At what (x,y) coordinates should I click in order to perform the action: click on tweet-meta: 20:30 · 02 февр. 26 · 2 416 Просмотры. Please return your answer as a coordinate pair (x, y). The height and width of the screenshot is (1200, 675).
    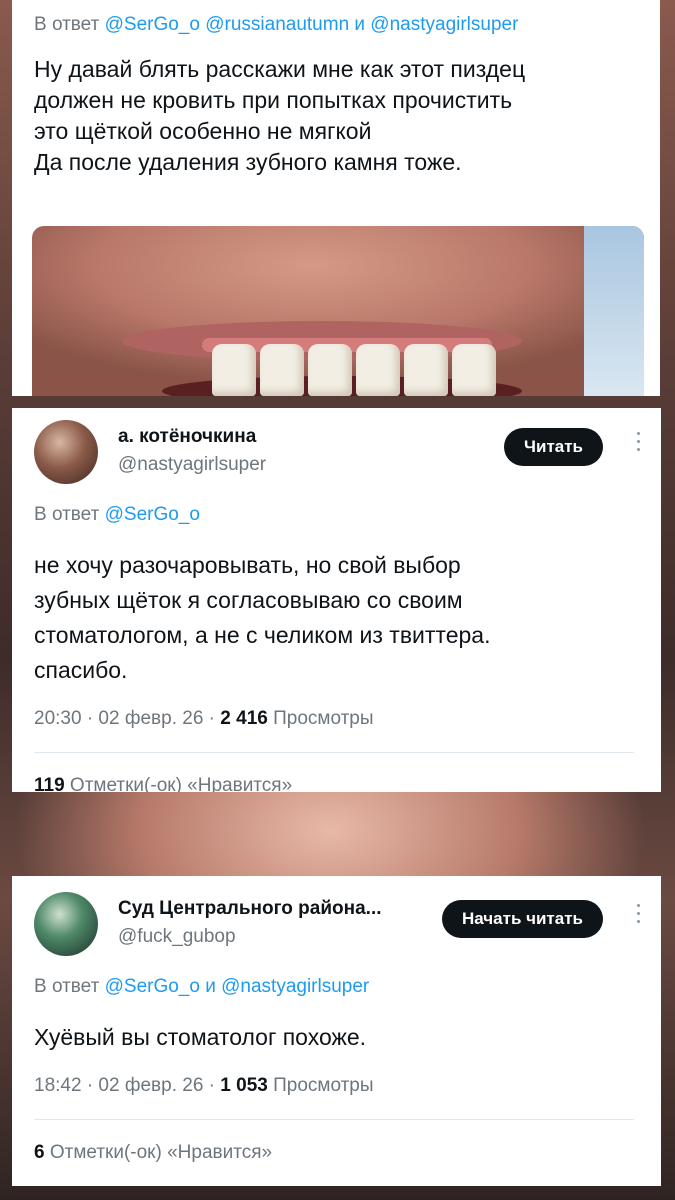
    Looking at the image, I should click on (338, 719).